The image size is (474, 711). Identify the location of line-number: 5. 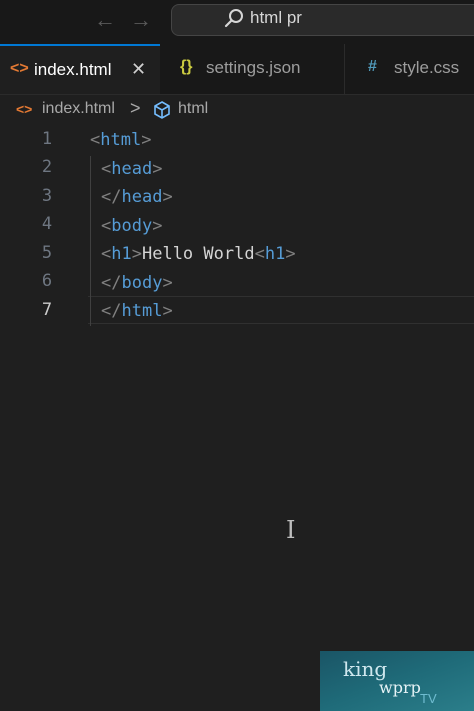
(47, 253).